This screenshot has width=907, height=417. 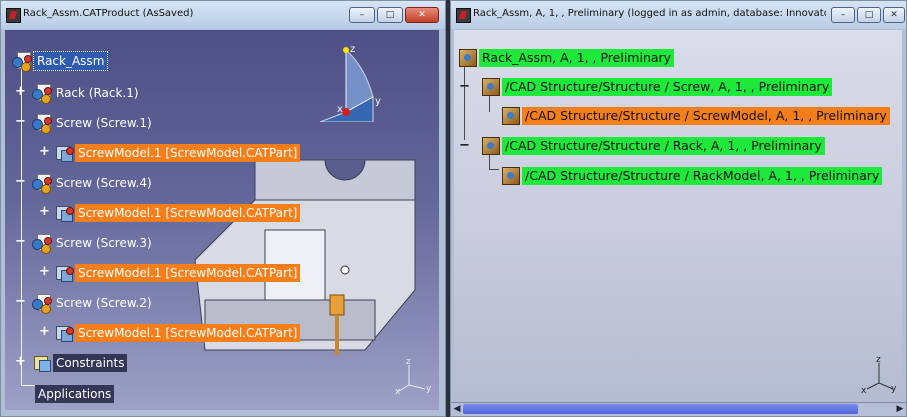 I want to click on tree-node-screw-3: Screw (Screw.3), so click(x=93, y=243).